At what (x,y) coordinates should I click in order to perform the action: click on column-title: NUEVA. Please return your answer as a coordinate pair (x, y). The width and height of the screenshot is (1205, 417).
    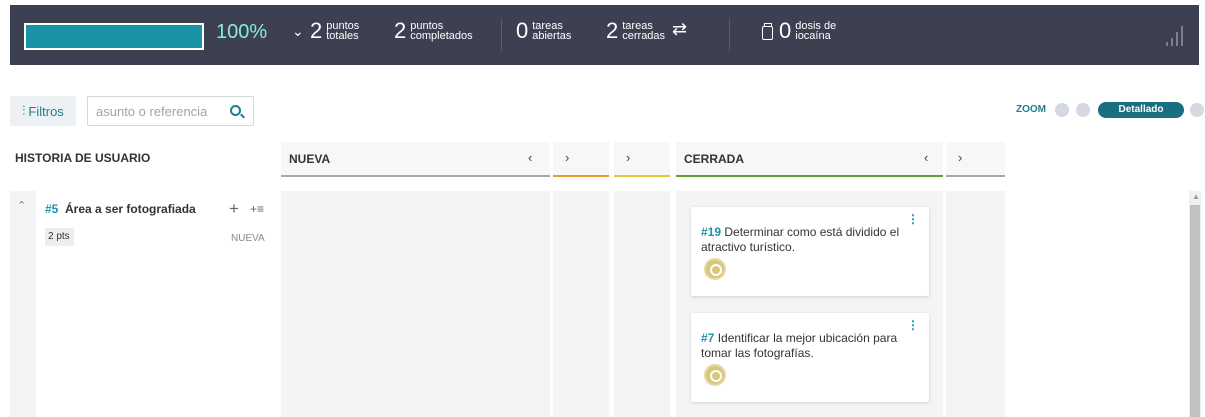
    Looking at the image, I should click on (310, 159).